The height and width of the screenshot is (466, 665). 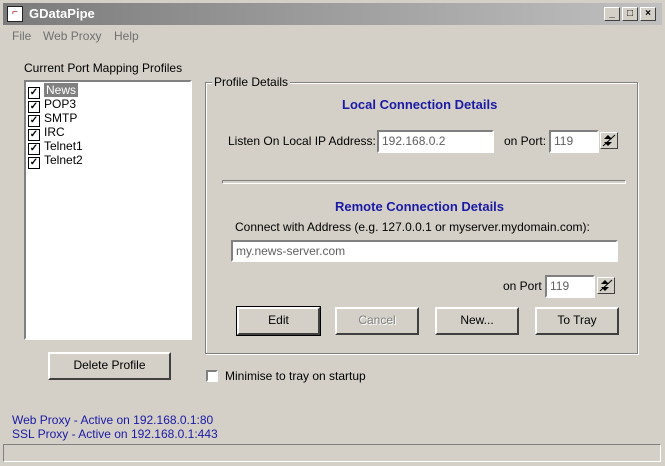 What do you see at coordinates (630, 14) in the screenshot?
I see `maximize-button: □` at bounding box center [630, 14].